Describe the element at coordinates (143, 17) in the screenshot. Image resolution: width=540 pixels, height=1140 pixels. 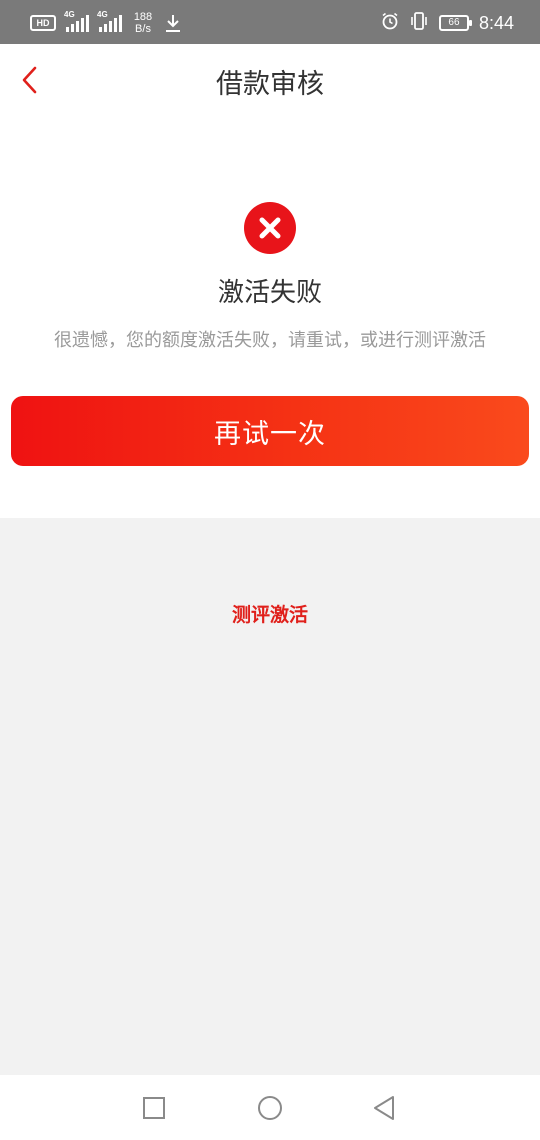
I see `speed-value: 188` at that location.